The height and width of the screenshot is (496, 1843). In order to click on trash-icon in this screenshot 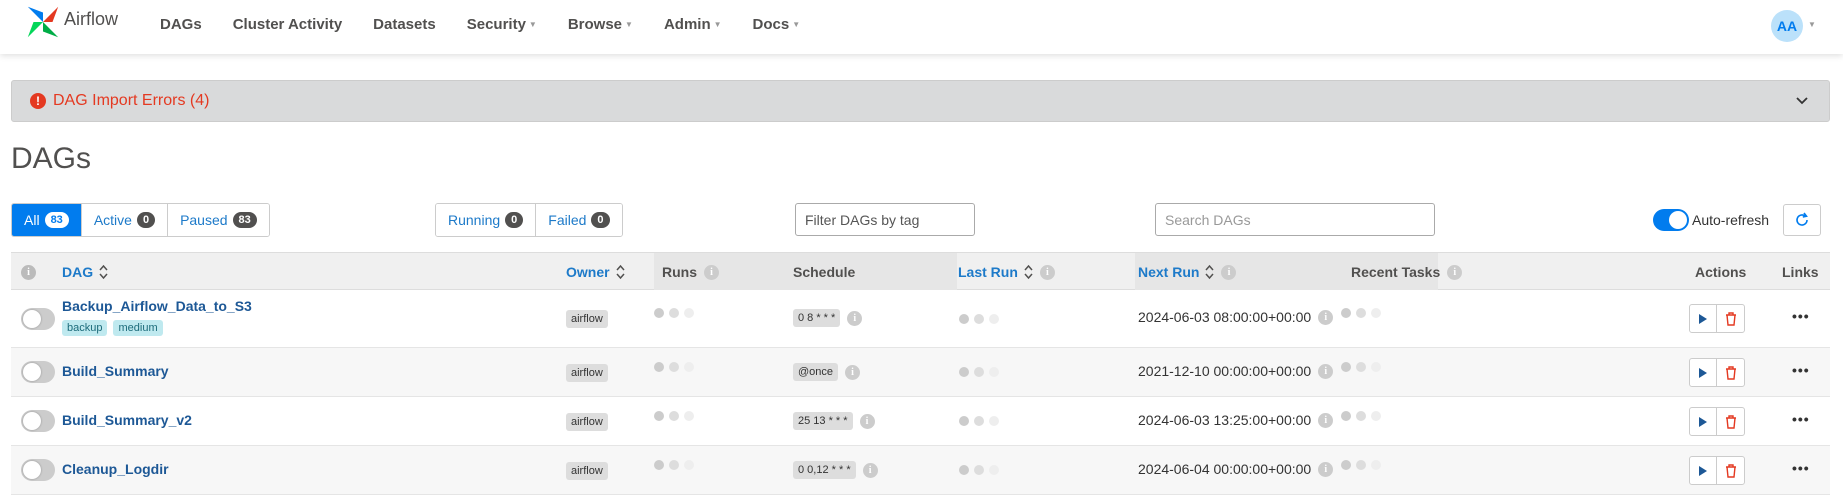, I will do `click(1730, 318)`.